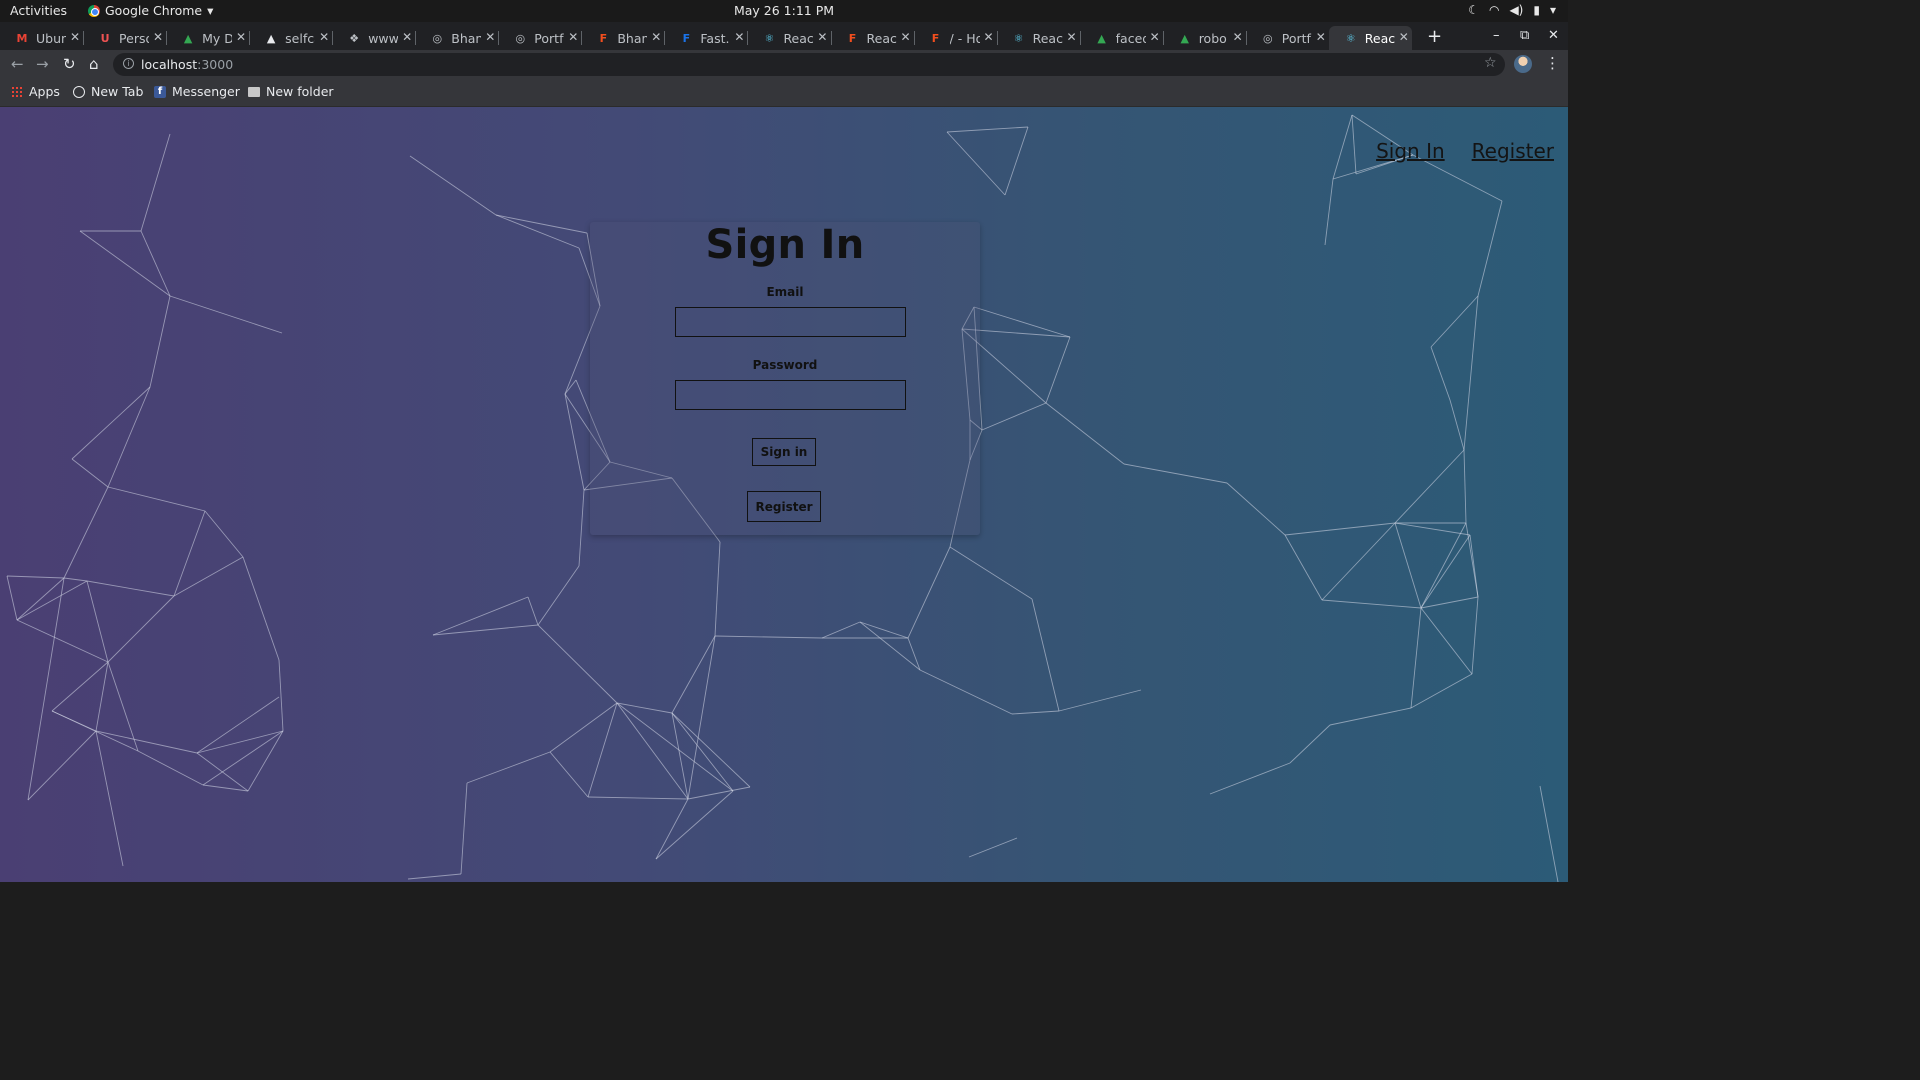  I want to click on udemy-icon: U, so click(105, 38).